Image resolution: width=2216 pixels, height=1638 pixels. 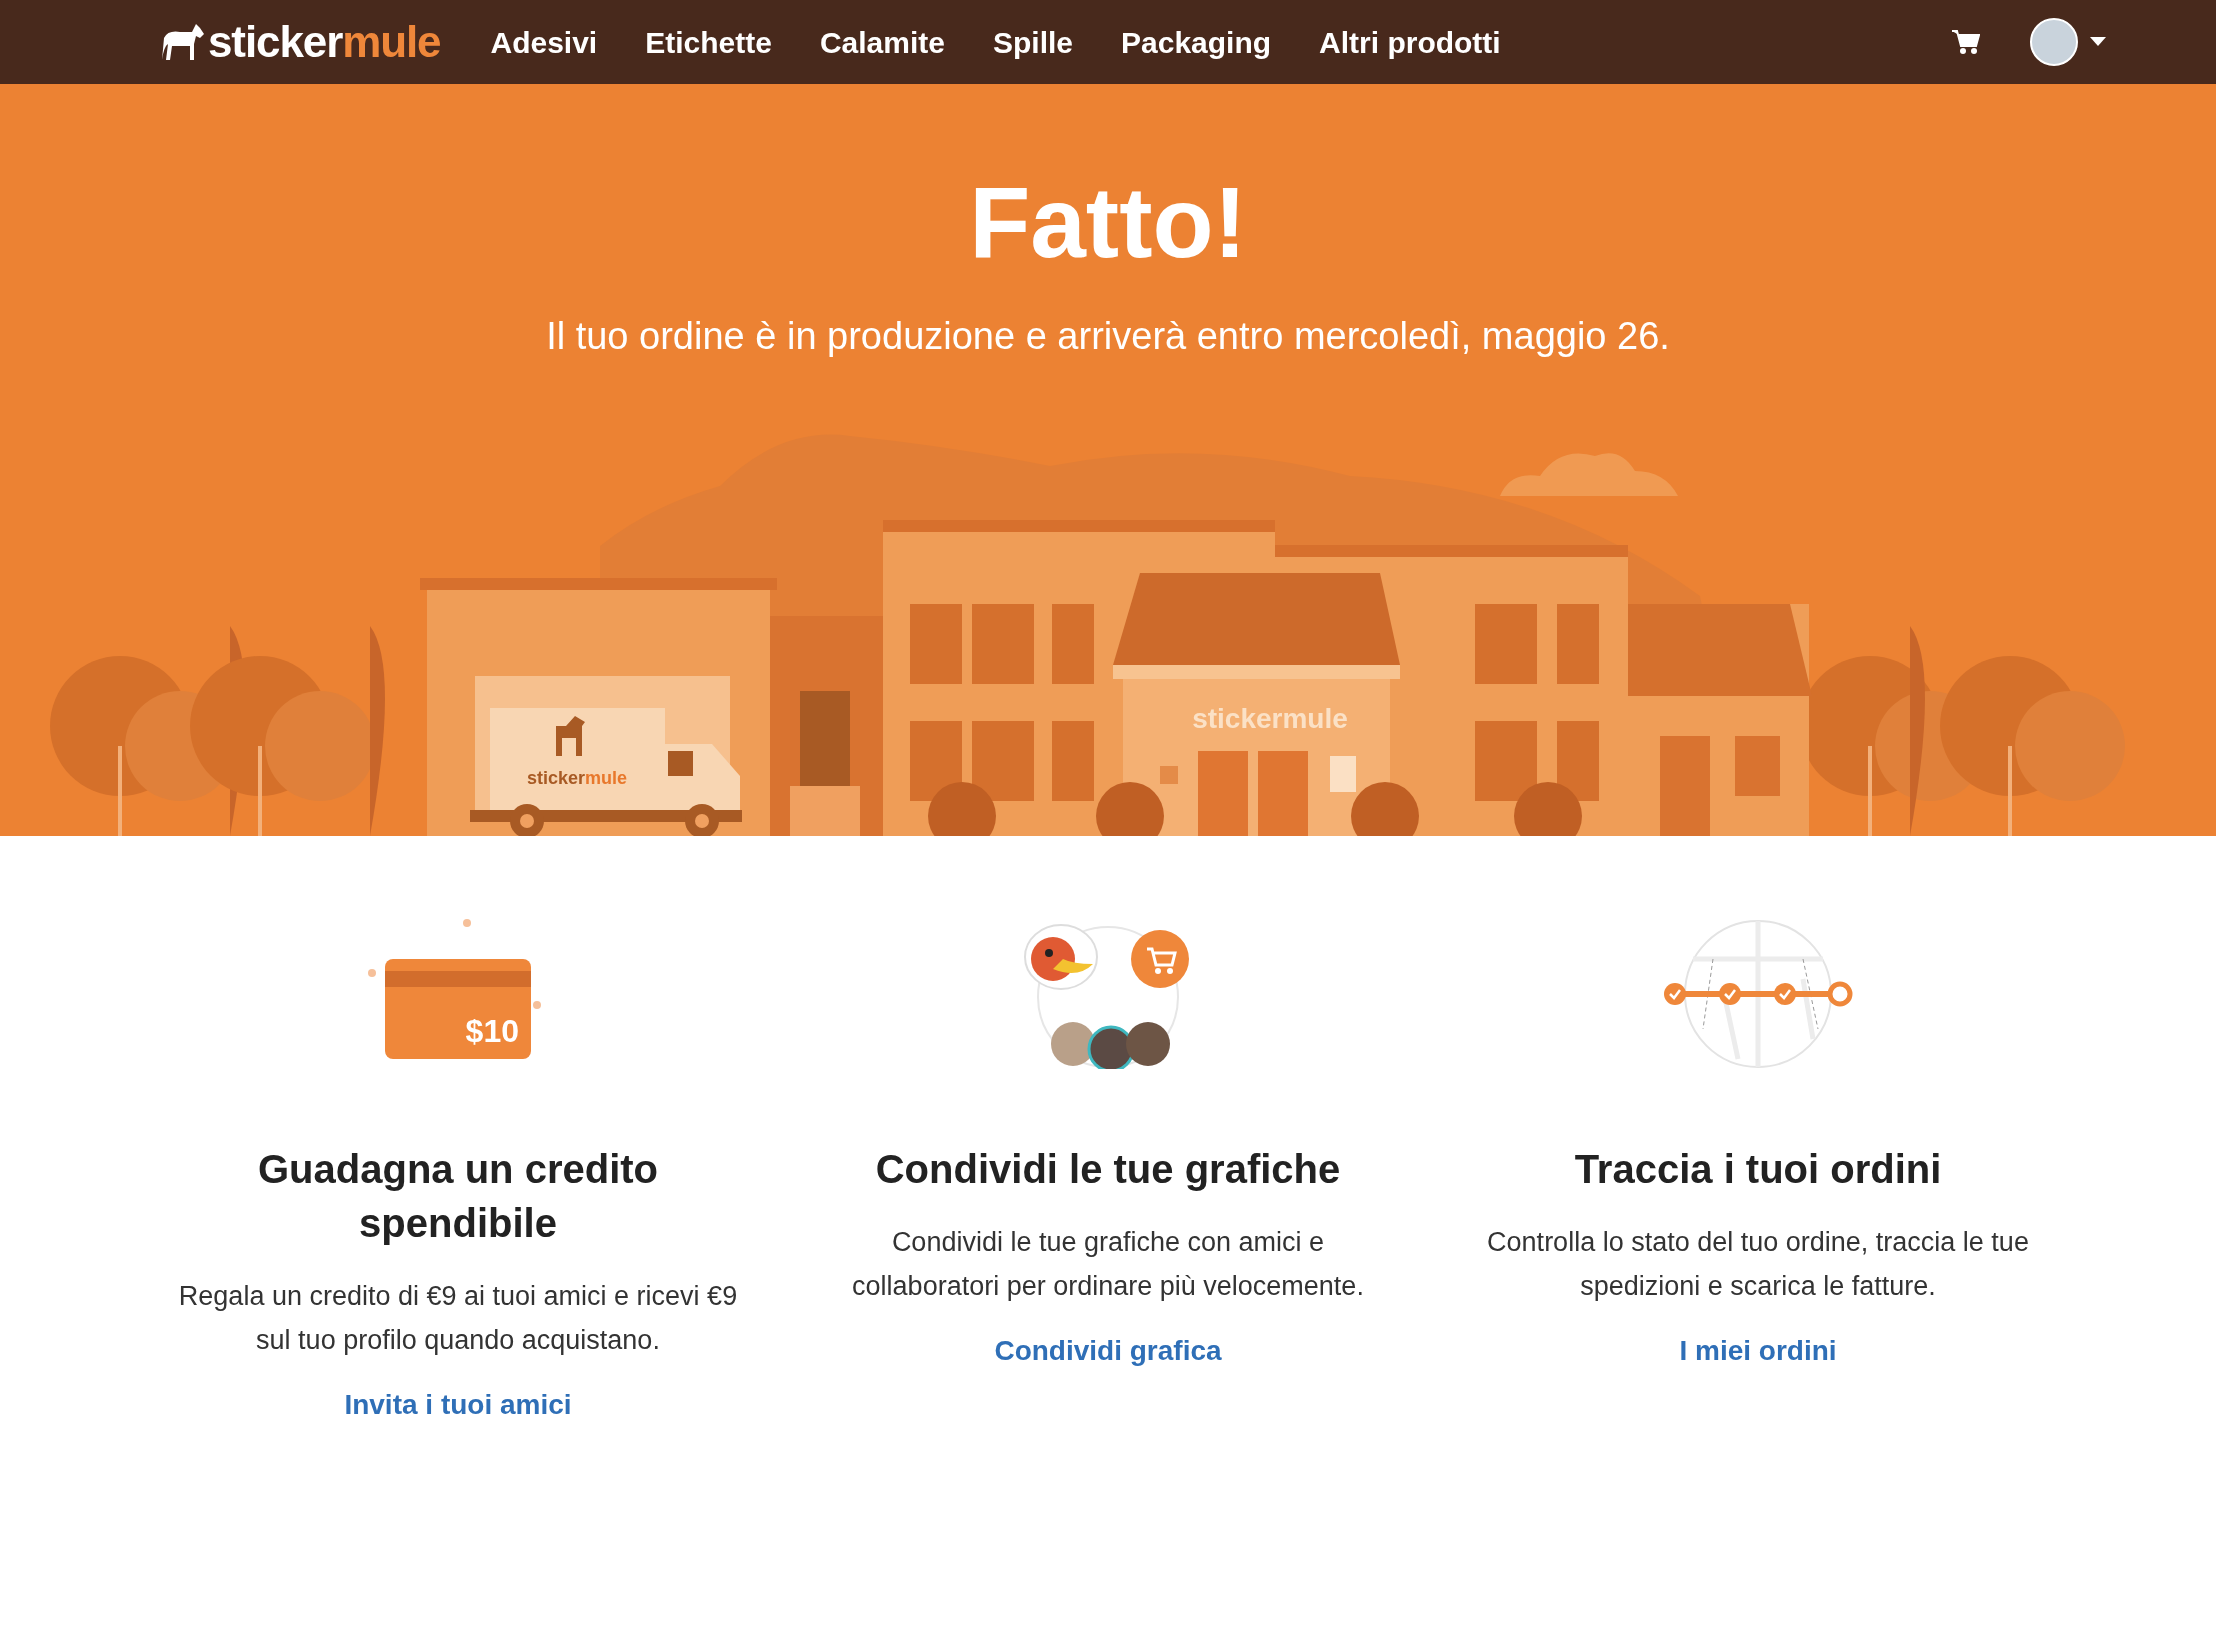 What do you see at coordinates (882, 42) in the screenshot?
I see `nav-link: Calamite` at bounding box center [882, 42].